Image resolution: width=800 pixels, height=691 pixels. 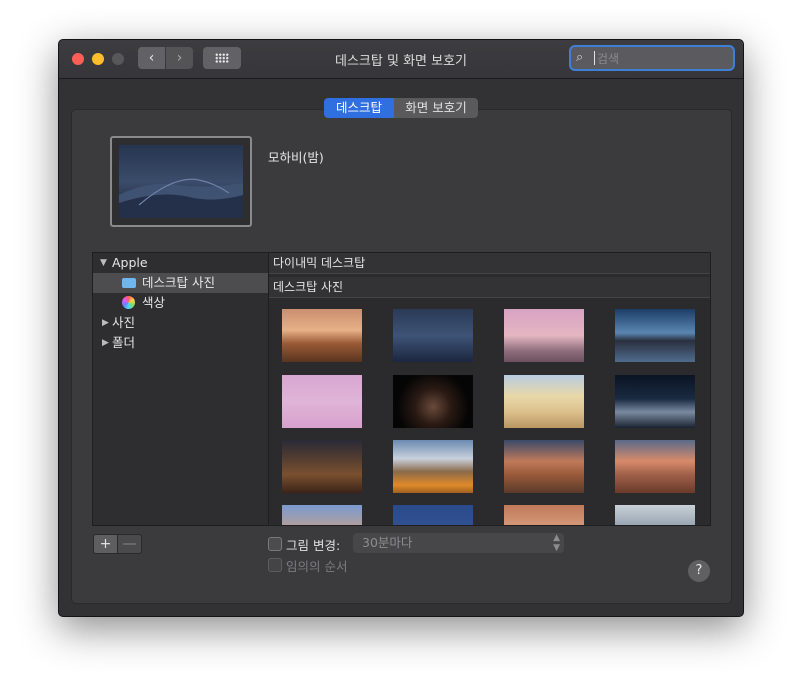 I want to click on section-header-dynamic: 다이내믹 데스크탑, so click(x=489, y=263).